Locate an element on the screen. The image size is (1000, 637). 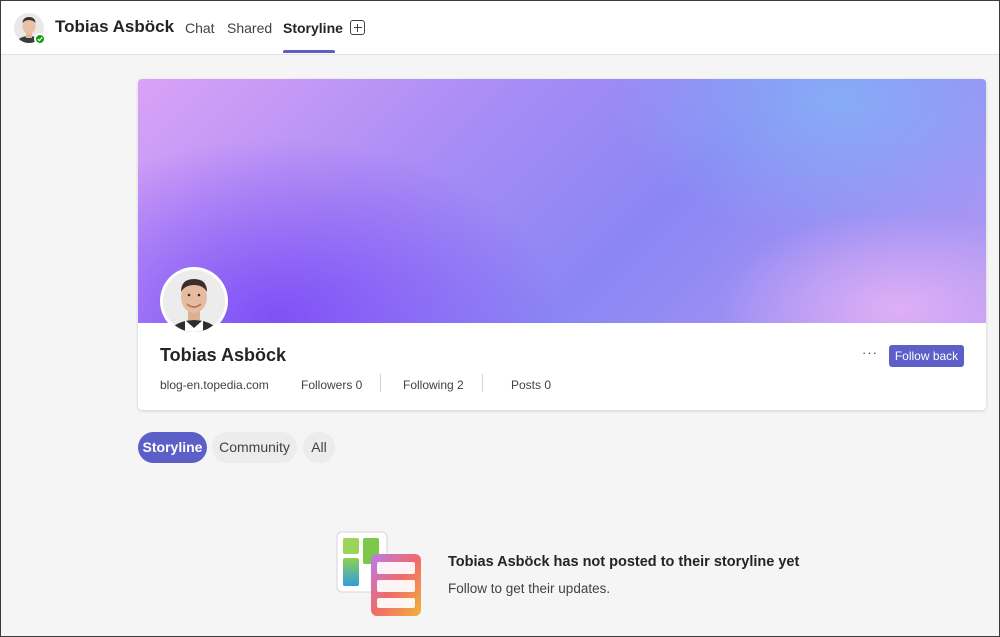
avatar is located at coordinates (30, 29).